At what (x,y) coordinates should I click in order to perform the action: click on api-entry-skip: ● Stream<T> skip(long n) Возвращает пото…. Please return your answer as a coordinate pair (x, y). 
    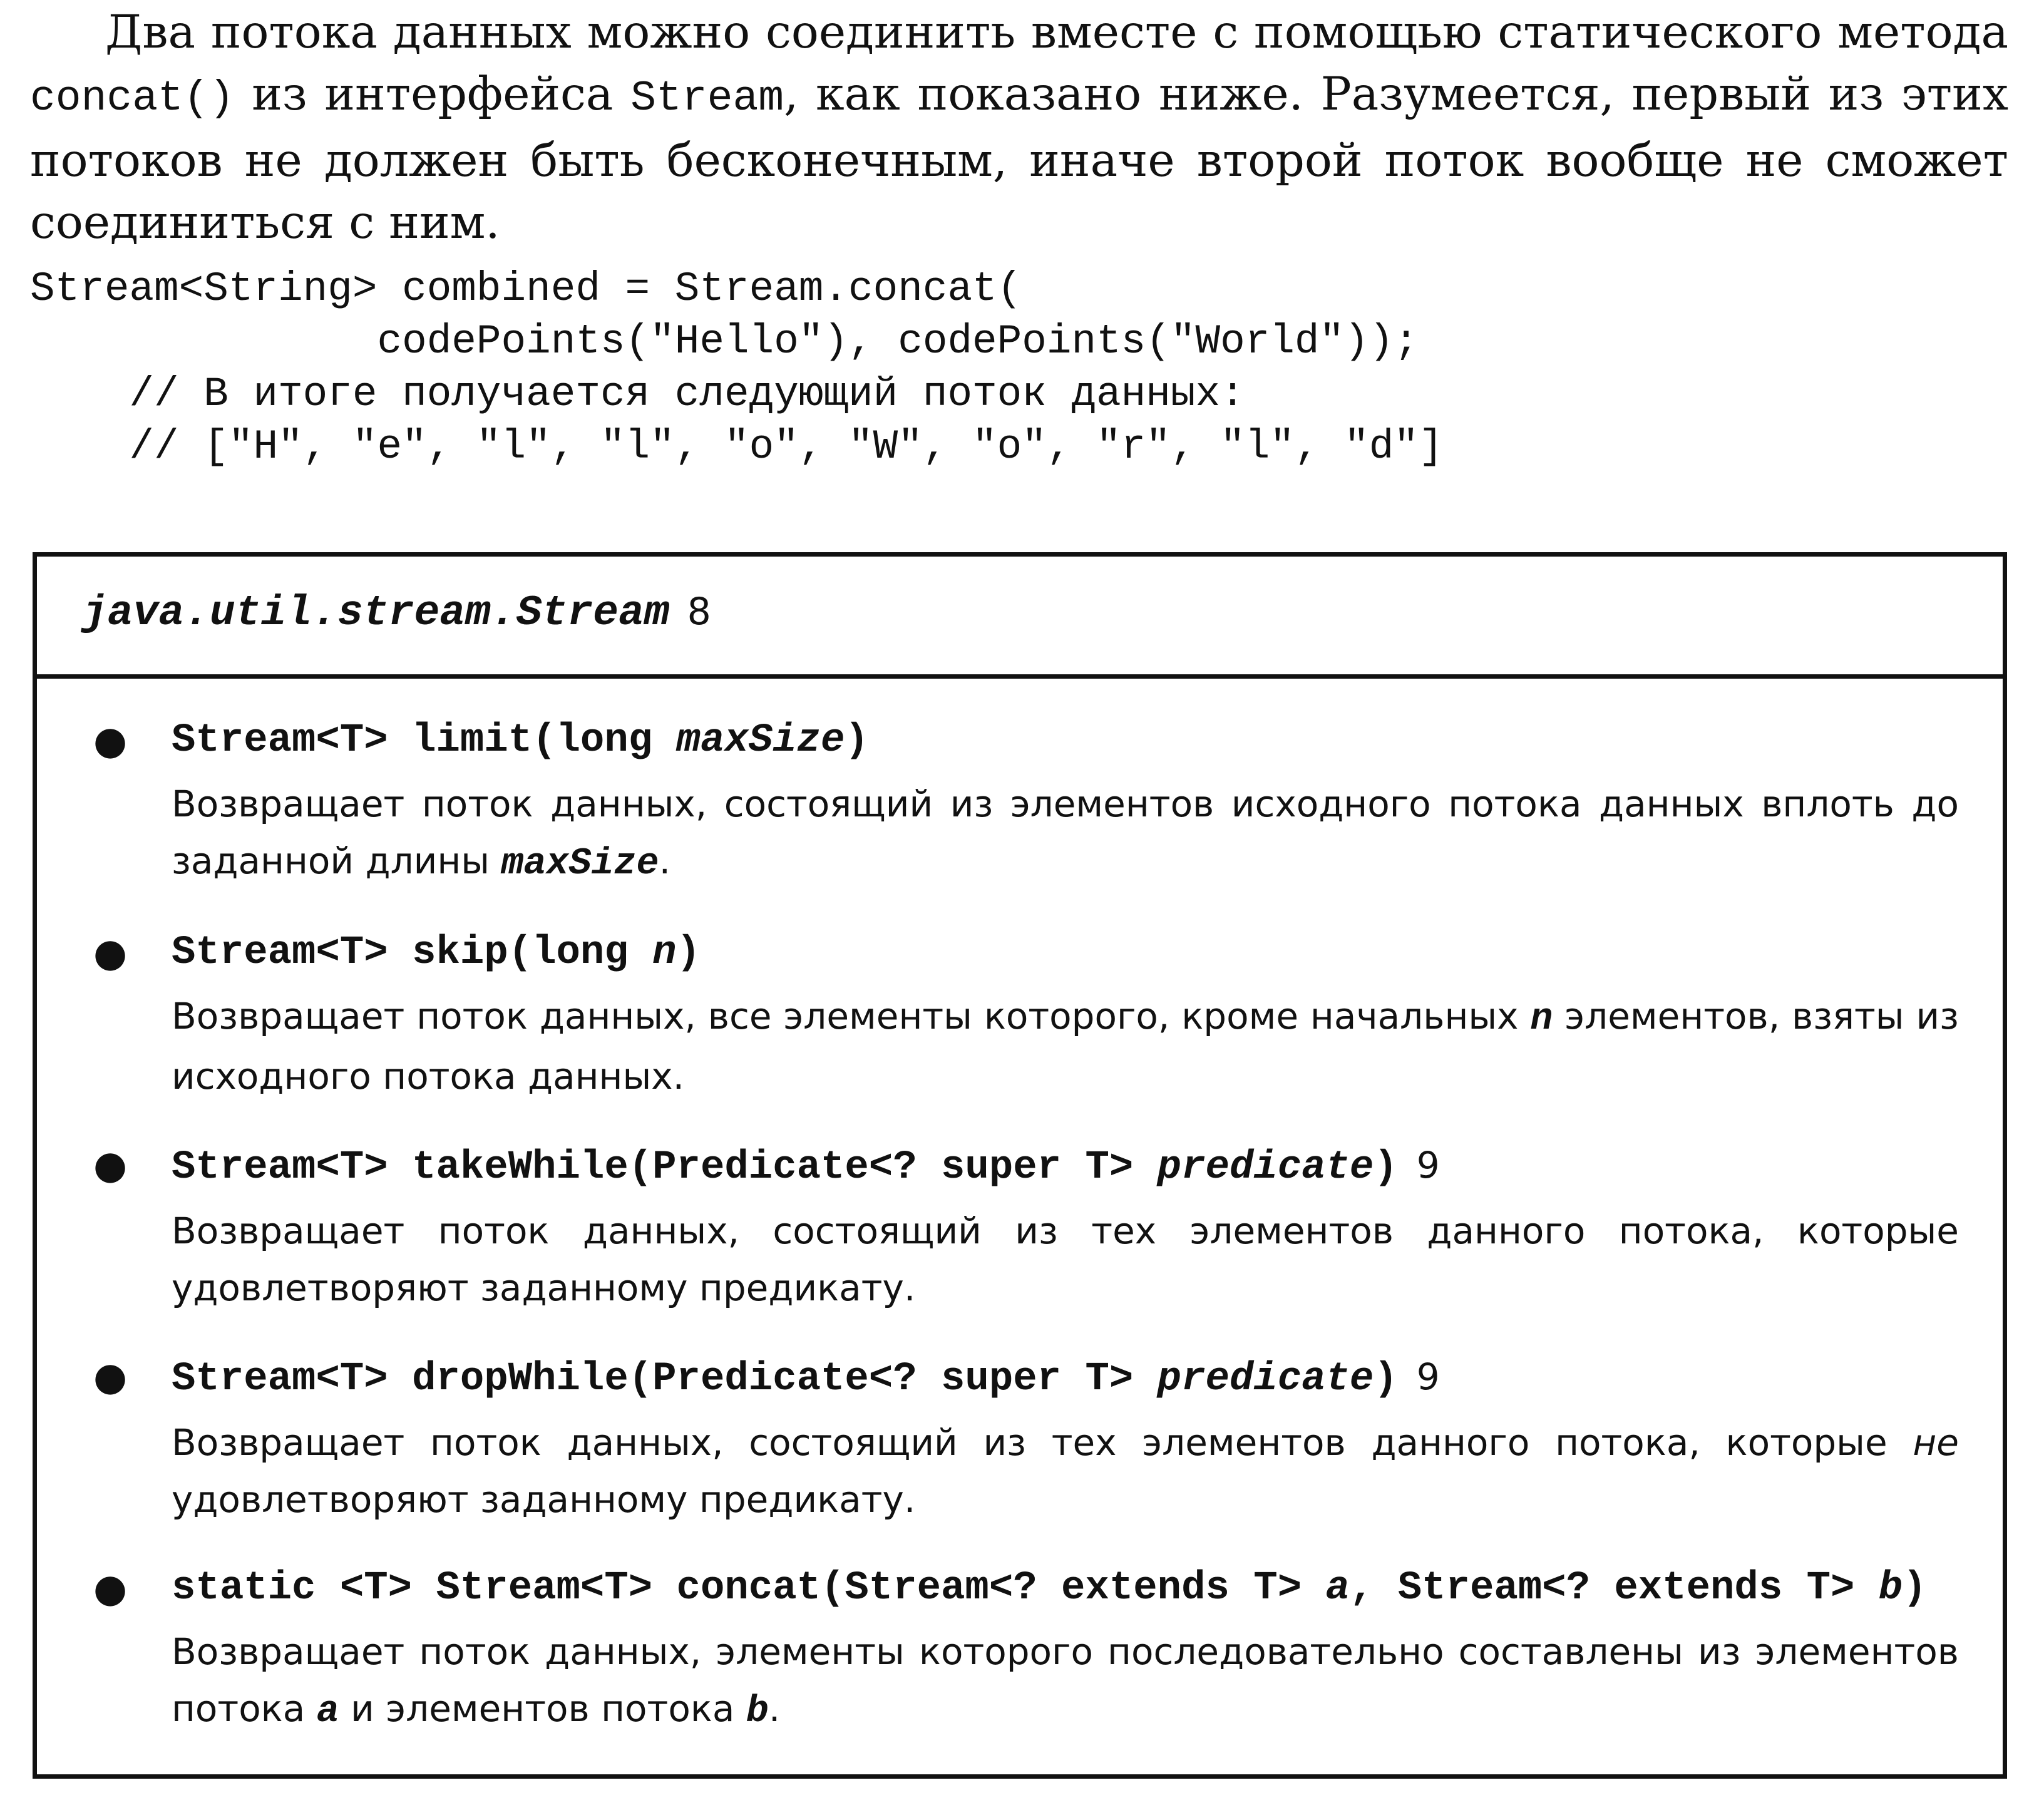
    Looking at the image, I should click on (1020, 1015).